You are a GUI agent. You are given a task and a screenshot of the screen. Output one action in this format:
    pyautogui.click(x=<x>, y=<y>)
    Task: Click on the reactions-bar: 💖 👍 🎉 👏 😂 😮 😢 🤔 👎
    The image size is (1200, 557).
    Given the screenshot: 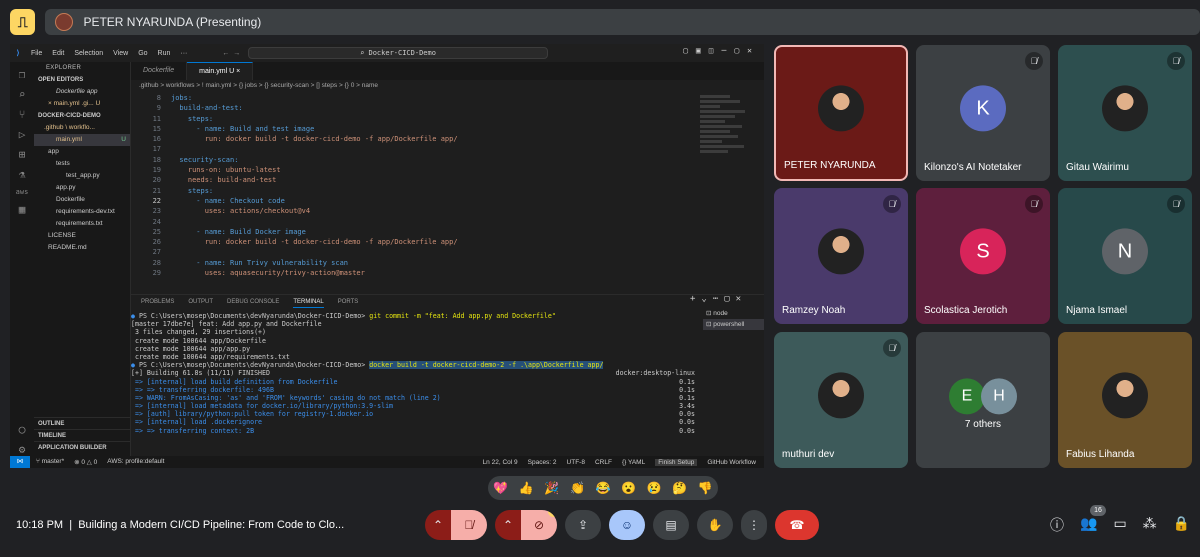 What is the action you would take?
    pyautogui.click(x=603, y=488)
    